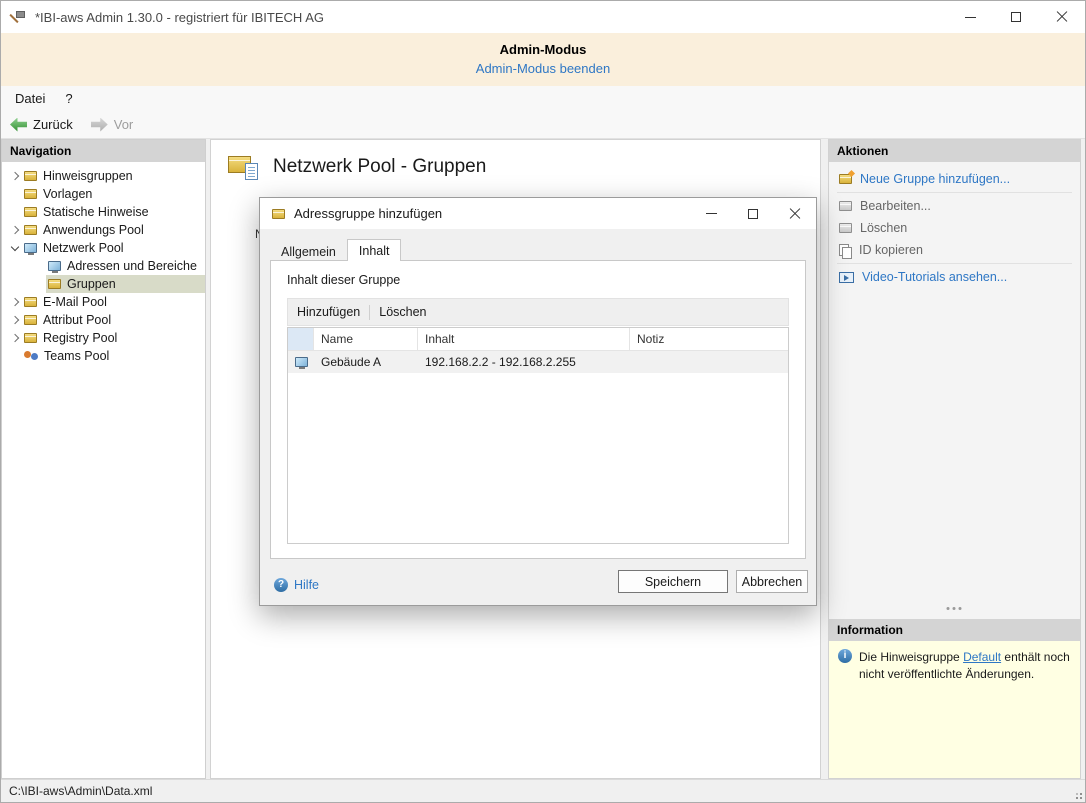 The image size is (1086, 803). What do you see at coordinates (103, 284) in the screenshot?
I see `sidebar-item-gruppen: Gruppen` at bounding box center [103, 284].